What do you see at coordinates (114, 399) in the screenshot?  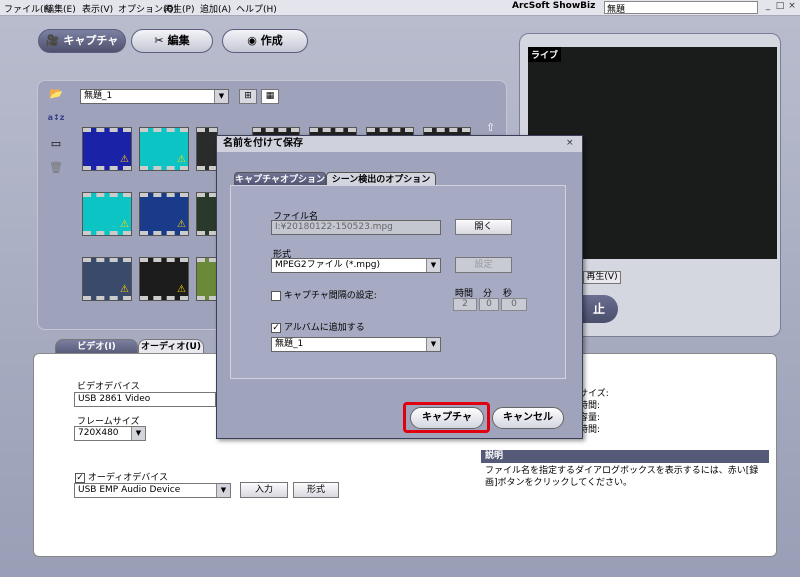 I see `video-device-value: USB 2861 Video` at bounding box center [114, 399].